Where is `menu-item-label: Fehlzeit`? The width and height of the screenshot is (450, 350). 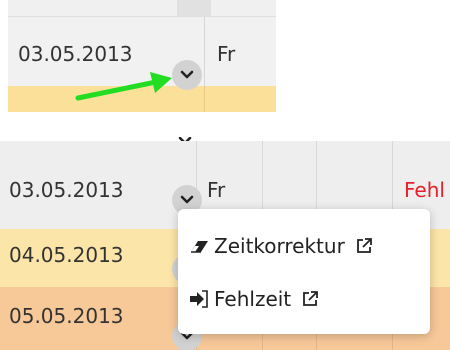 menu-item-label: Fehlzeit is located at coordinates (253, 299).